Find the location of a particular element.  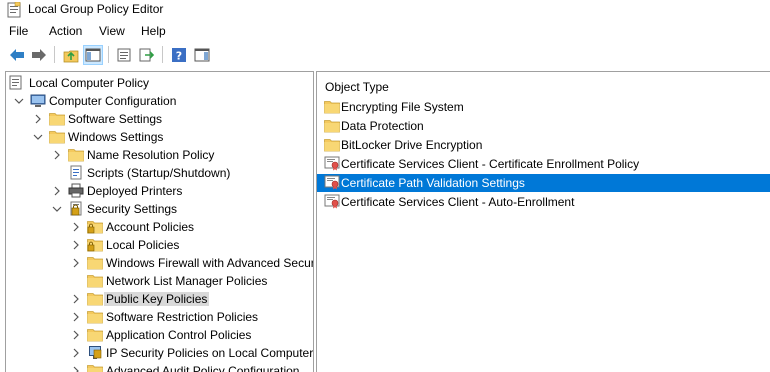

tree-item-label: Software Settings is located at coordinates (115, 119).